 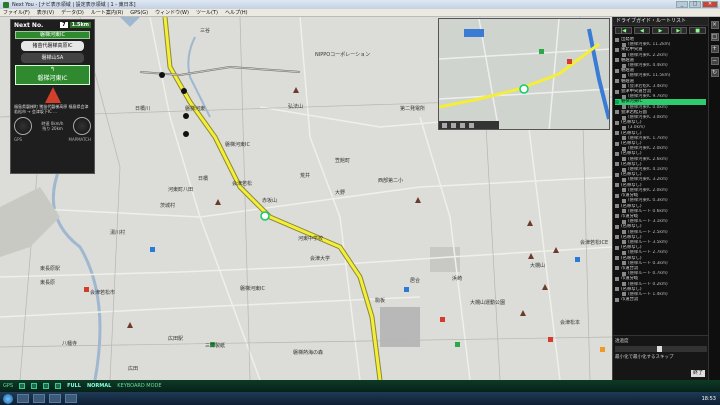 I want to click on overview-map, so click(x=524, y=74).